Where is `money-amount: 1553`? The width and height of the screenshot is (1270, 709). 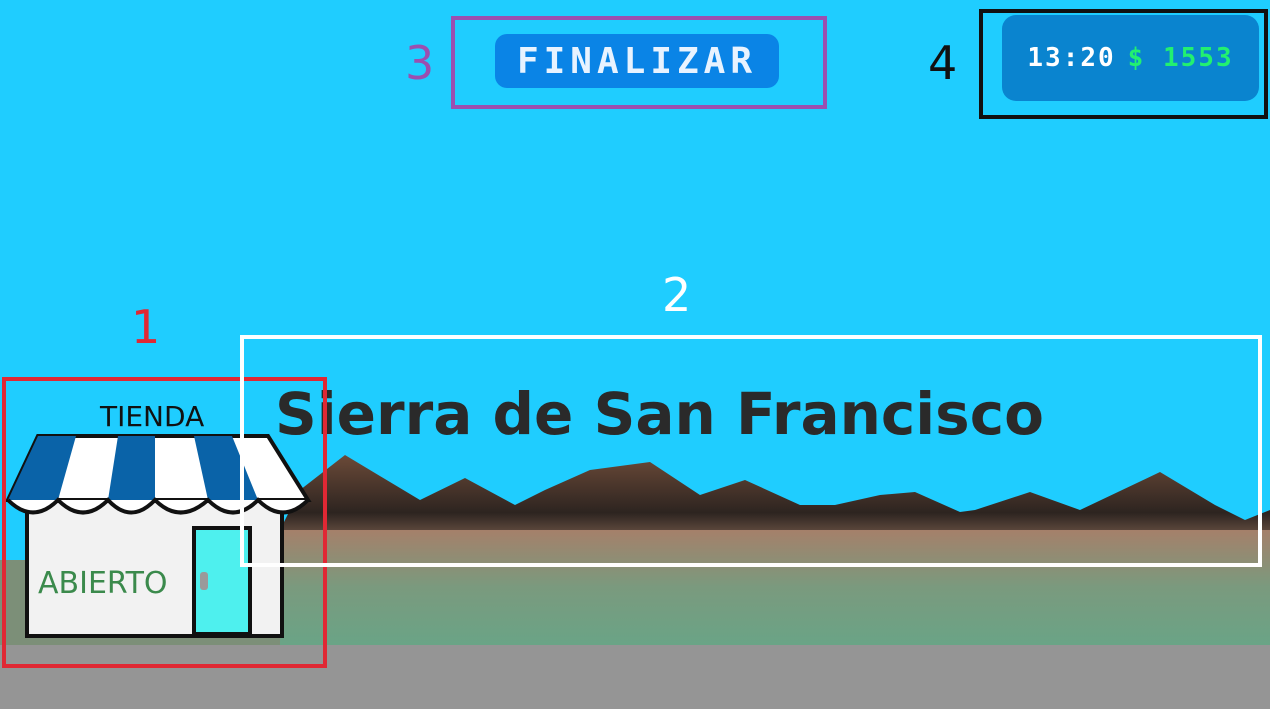 money-amount: 1553 is located at coordinates (1198, 58).